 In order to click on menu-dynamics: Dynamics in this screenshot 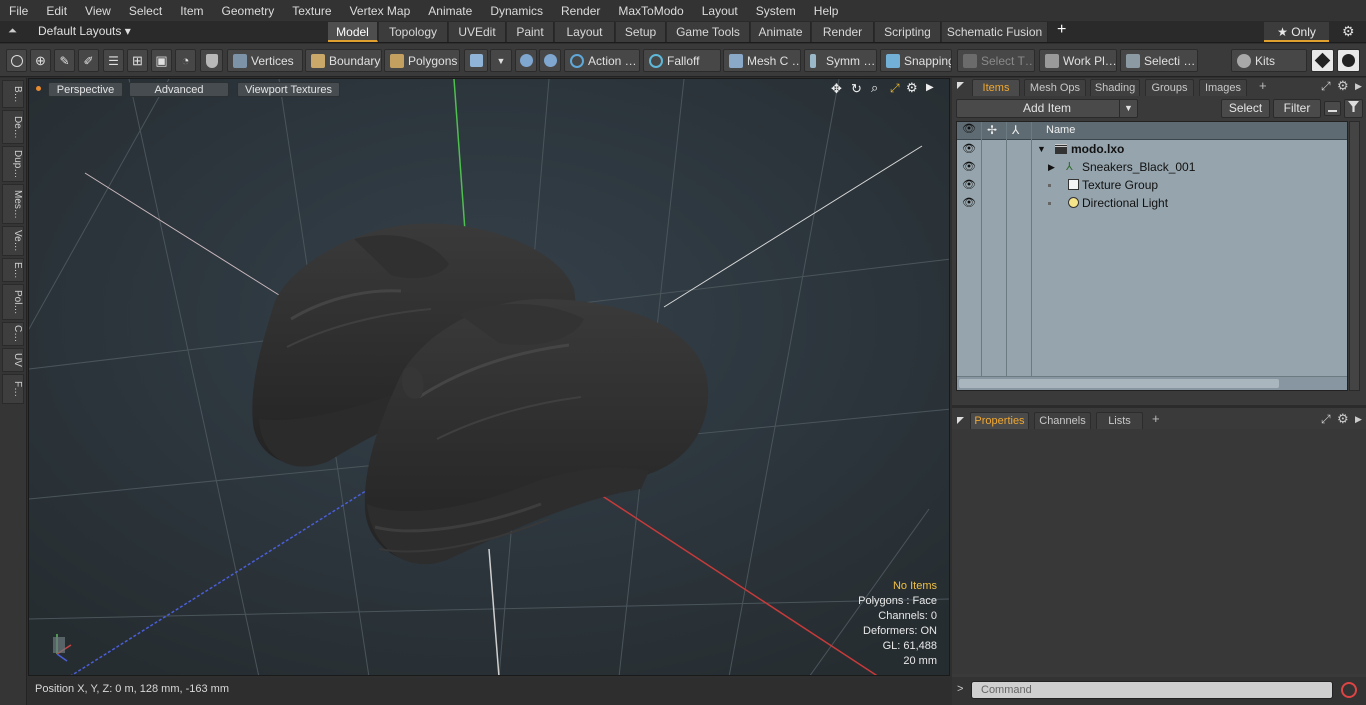, I will do `click(516, 11)`.